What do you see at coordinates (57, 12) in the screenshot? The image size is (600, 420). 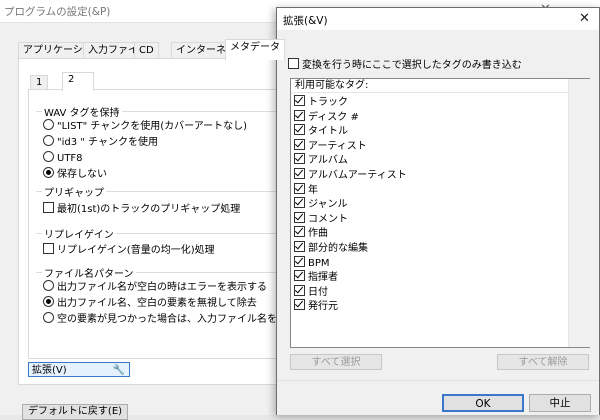 I see `settings-title: プログラムの設定(&P)` at bounding box center [57, 12].